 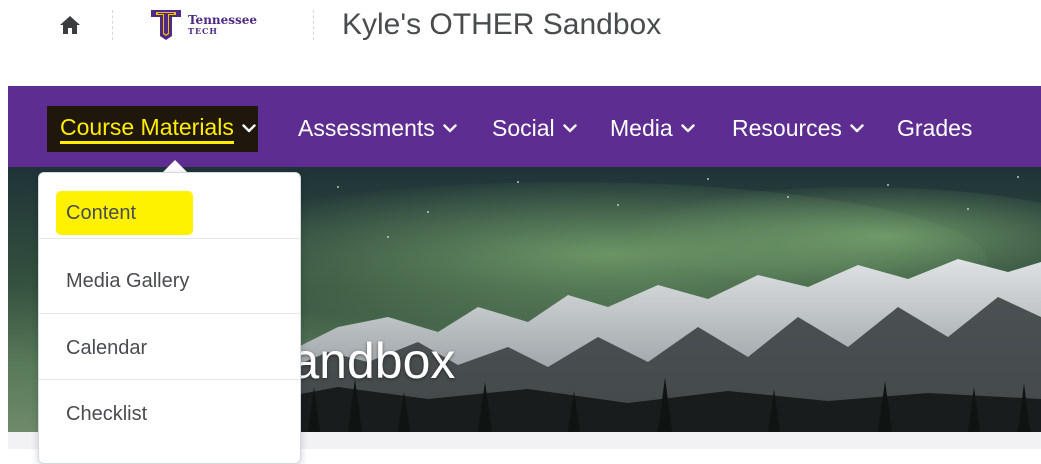 I want to click on dropdown-item-content: Content, so click(x=169, y=206).